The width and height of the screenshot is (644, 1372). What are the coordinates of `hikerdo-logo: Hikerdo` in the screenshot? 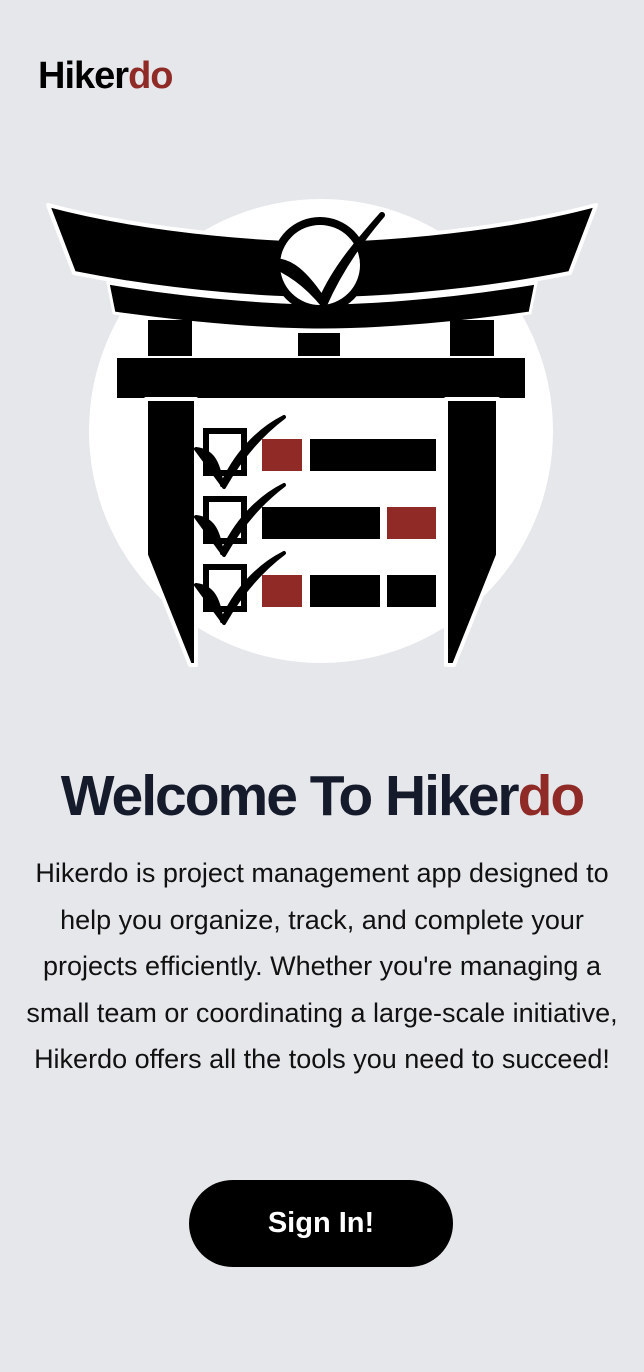 It's located at (106, 76).